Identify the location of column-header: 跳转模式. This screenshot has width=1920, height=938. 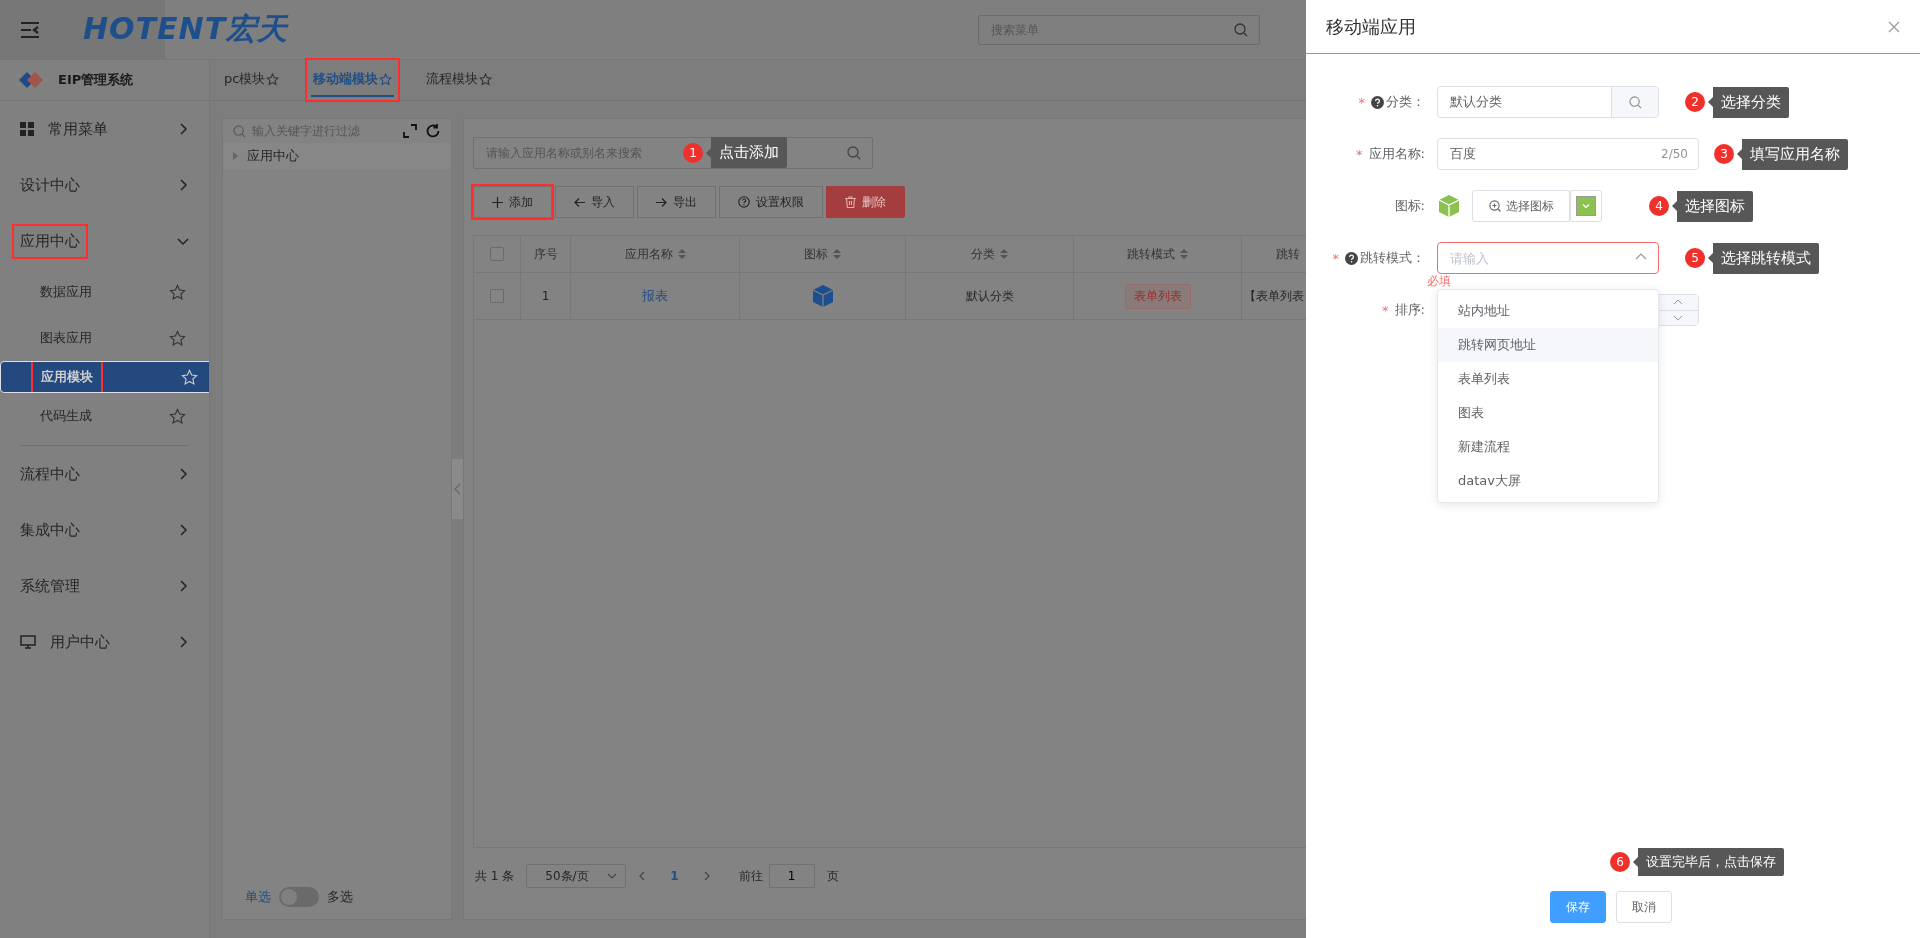
(1151, 254).